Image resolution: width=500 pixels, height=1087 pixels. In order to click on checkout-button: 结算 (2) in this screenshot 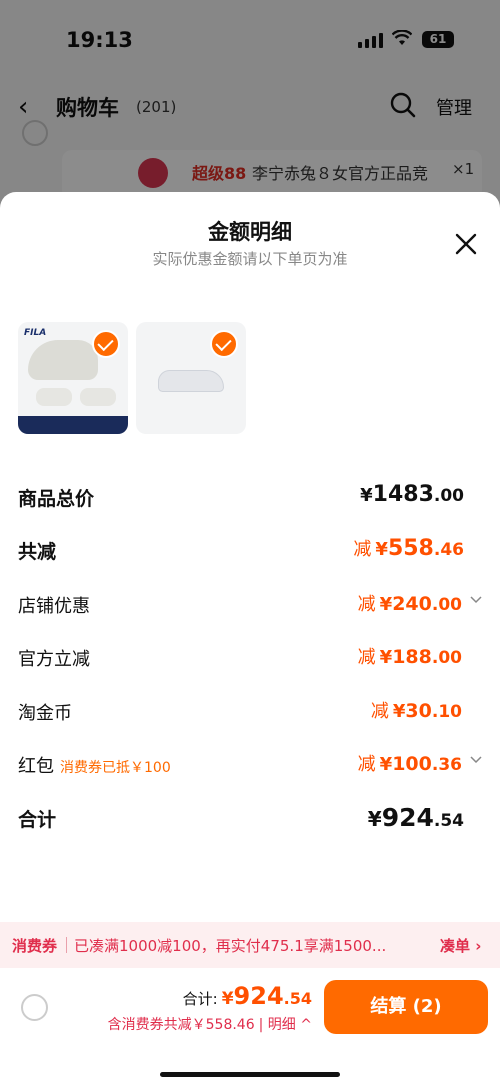, I will do `click(406, 1007)`.